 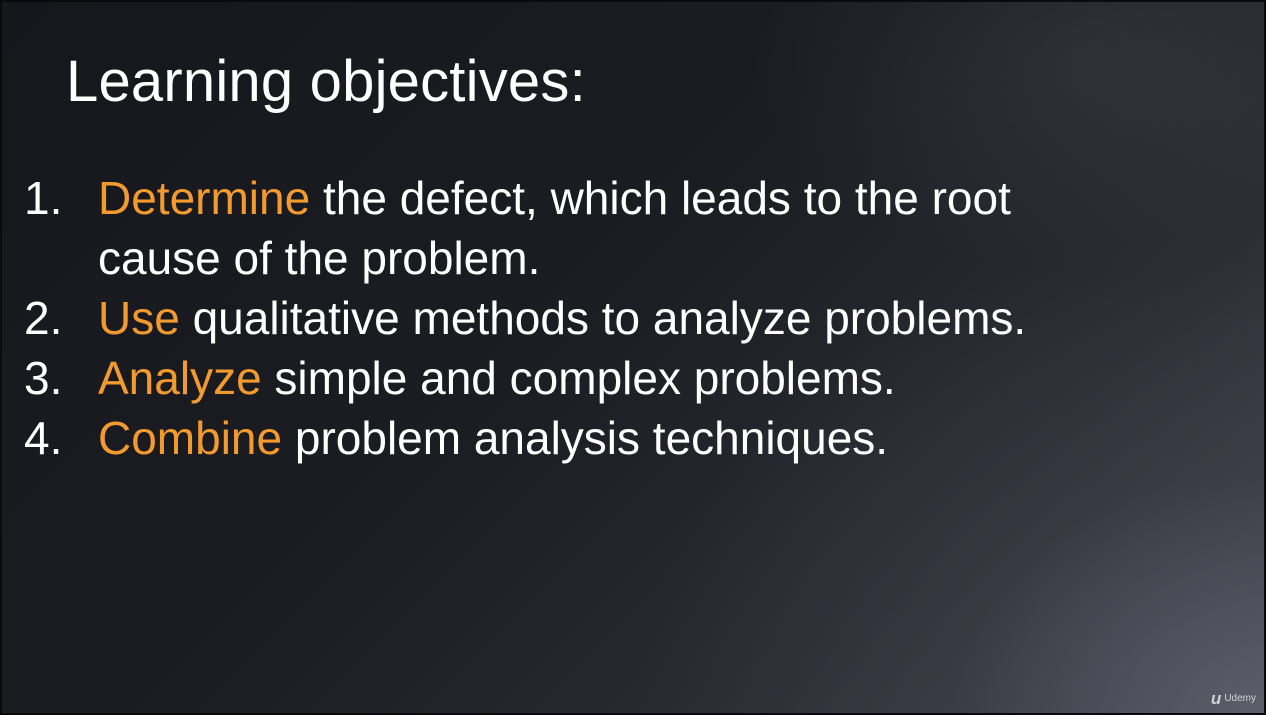 I want to click on objective-rest: qualitative methods to analyze problems., so click(x=603, y=318).